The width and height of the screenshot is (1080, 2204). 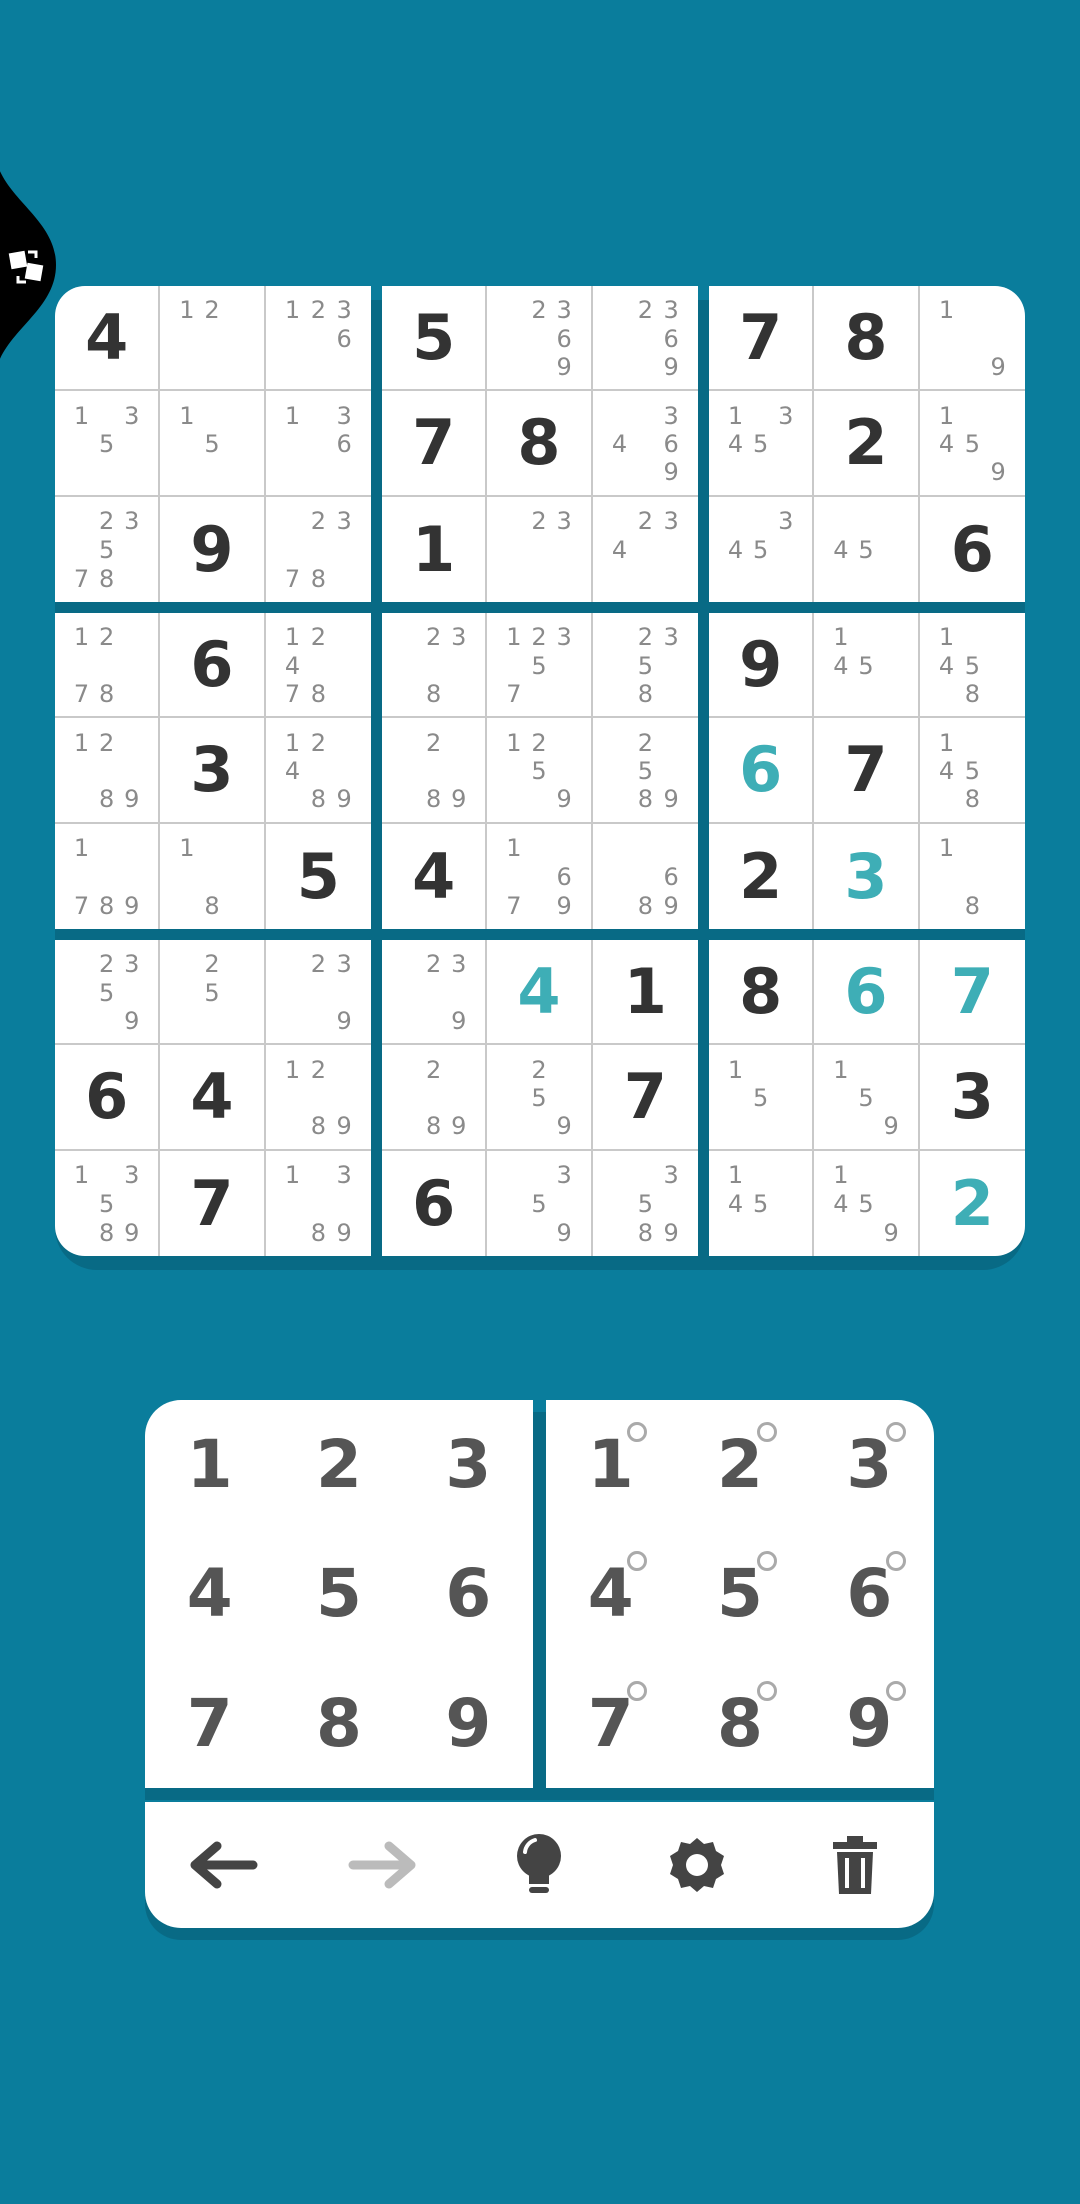 What do you see at coordinates (27, 267) in the screenshot?
I see `puzzle-swap-icon` at bounding box center [27, 267].